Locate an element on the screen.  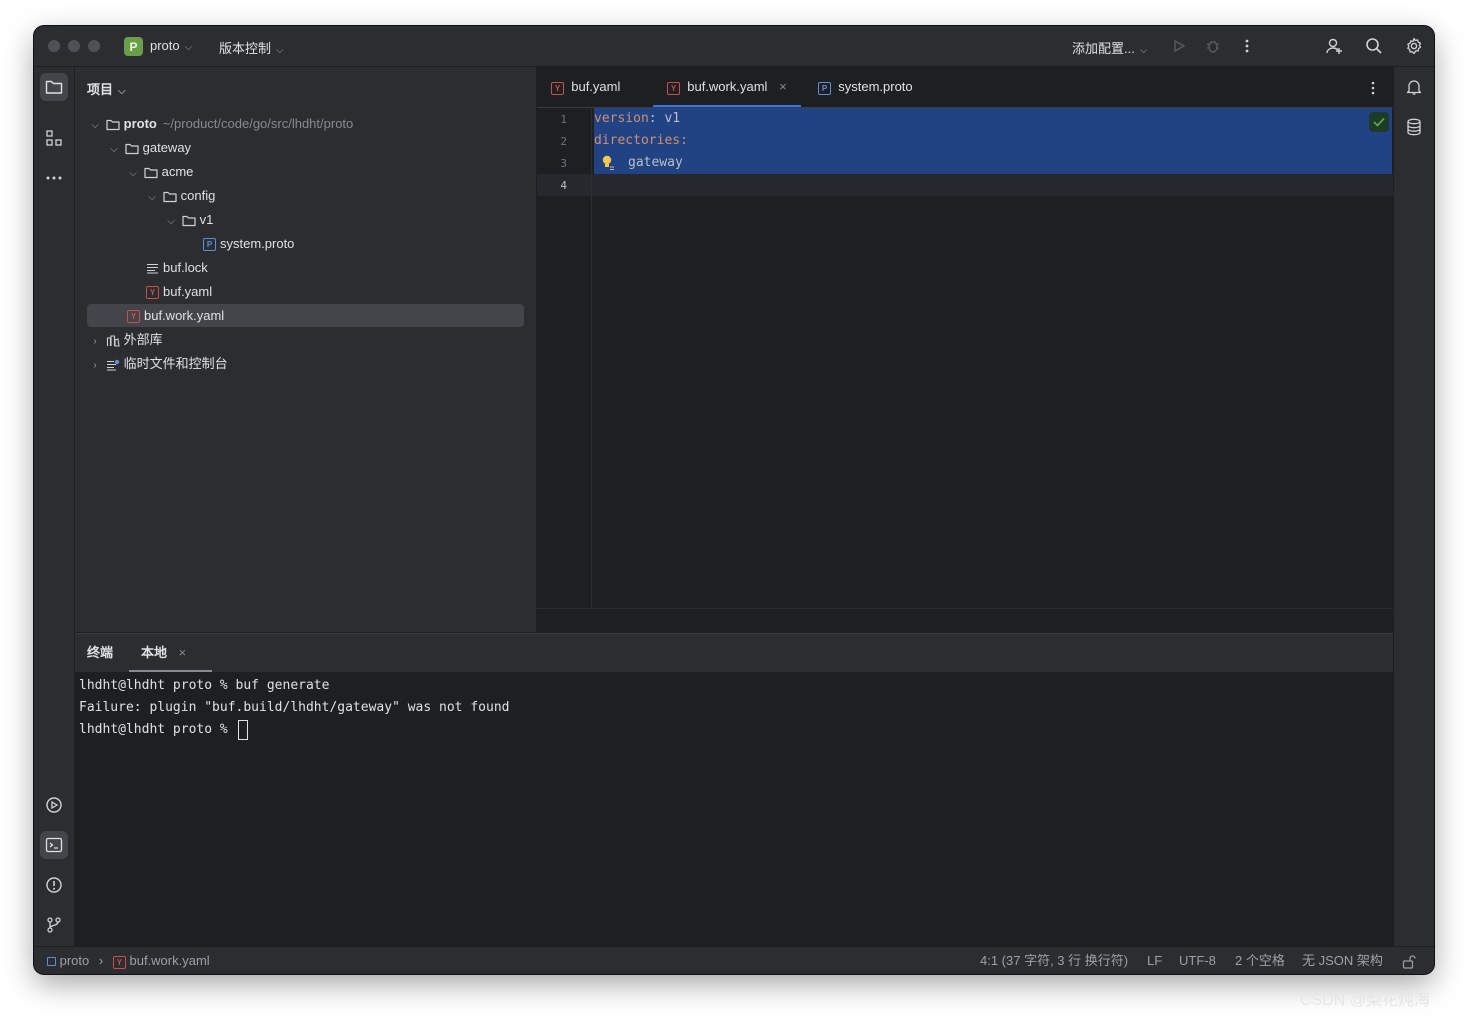
right-tool-strip is located at coordinates (1413, 506).